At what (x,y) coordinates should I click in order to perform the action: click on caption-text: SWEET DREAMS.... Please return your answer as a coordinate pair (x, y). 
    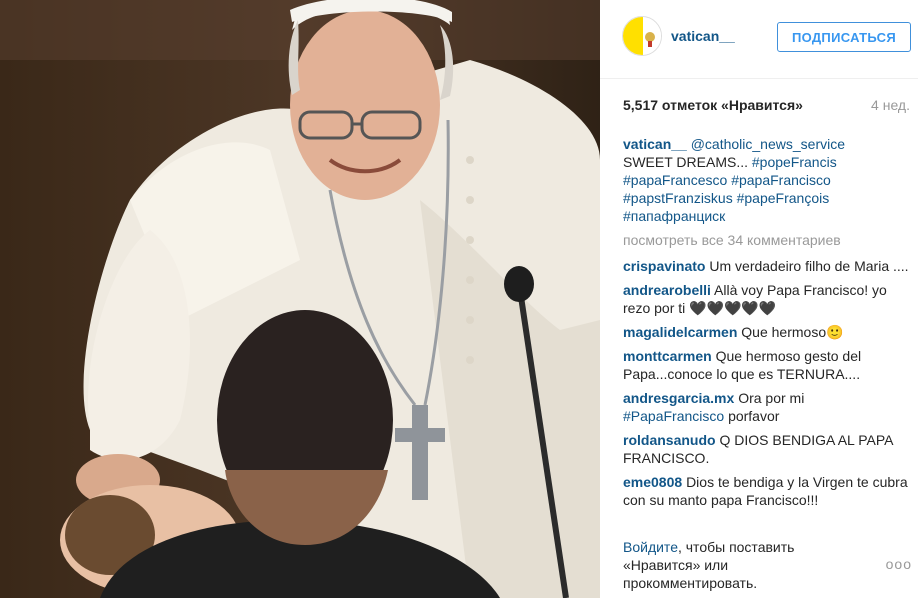
    Looking at the image, I should click on (685, 162).